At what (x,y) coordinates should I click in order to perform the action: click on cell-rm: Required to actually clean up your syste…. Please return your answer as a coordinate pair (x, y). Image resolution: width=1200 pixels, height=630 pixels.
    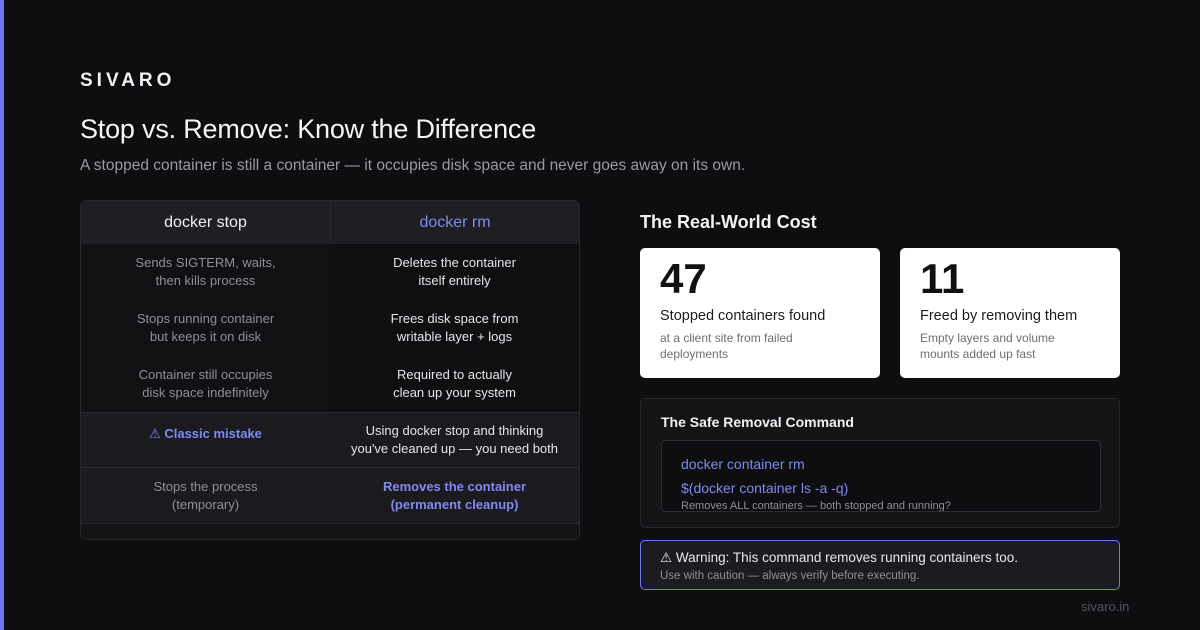
    Looking at the image, I should click on (454, 384).